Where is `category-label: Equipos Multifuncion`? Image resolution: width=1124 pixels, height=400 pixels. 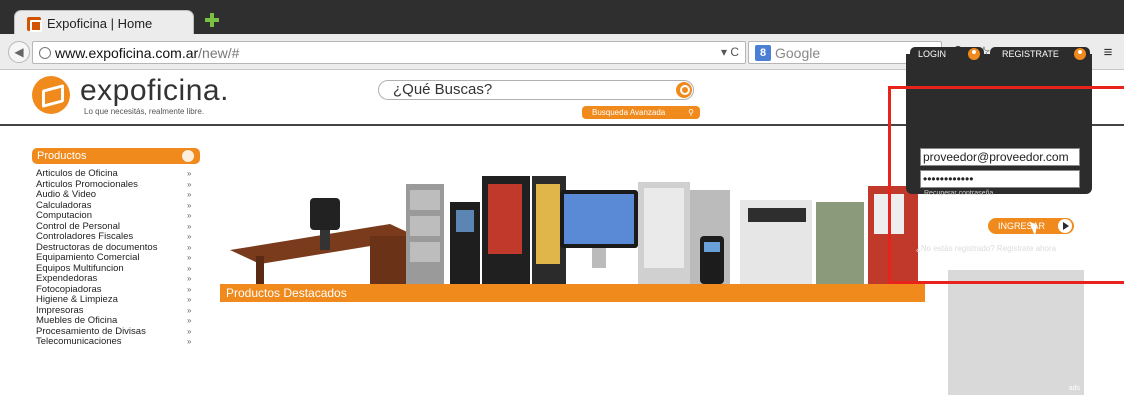
category-label: Equipos Multifuncion is located at coordinates (80, 268).